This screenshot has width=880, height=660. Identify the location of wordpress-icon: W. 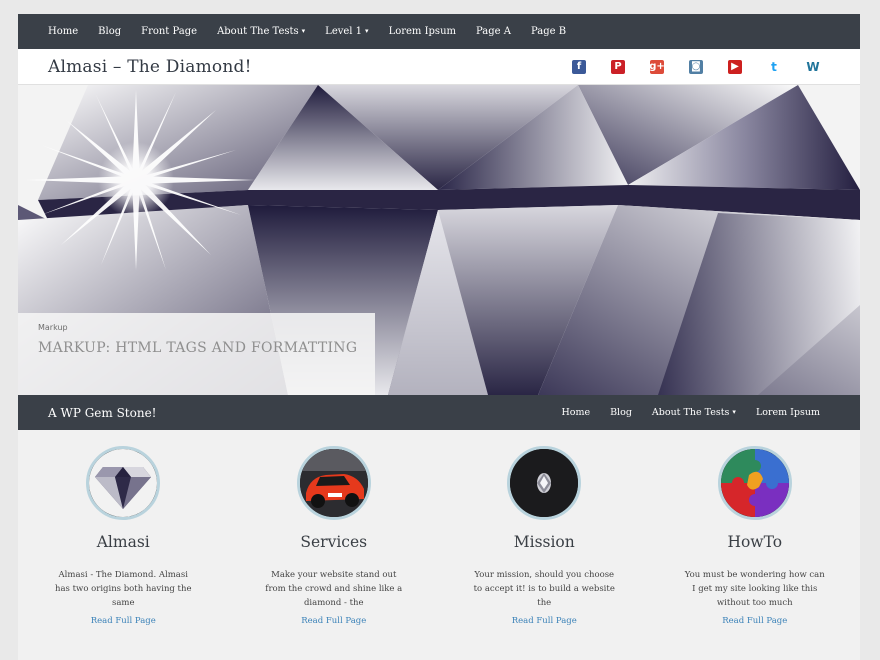
(813, 67).